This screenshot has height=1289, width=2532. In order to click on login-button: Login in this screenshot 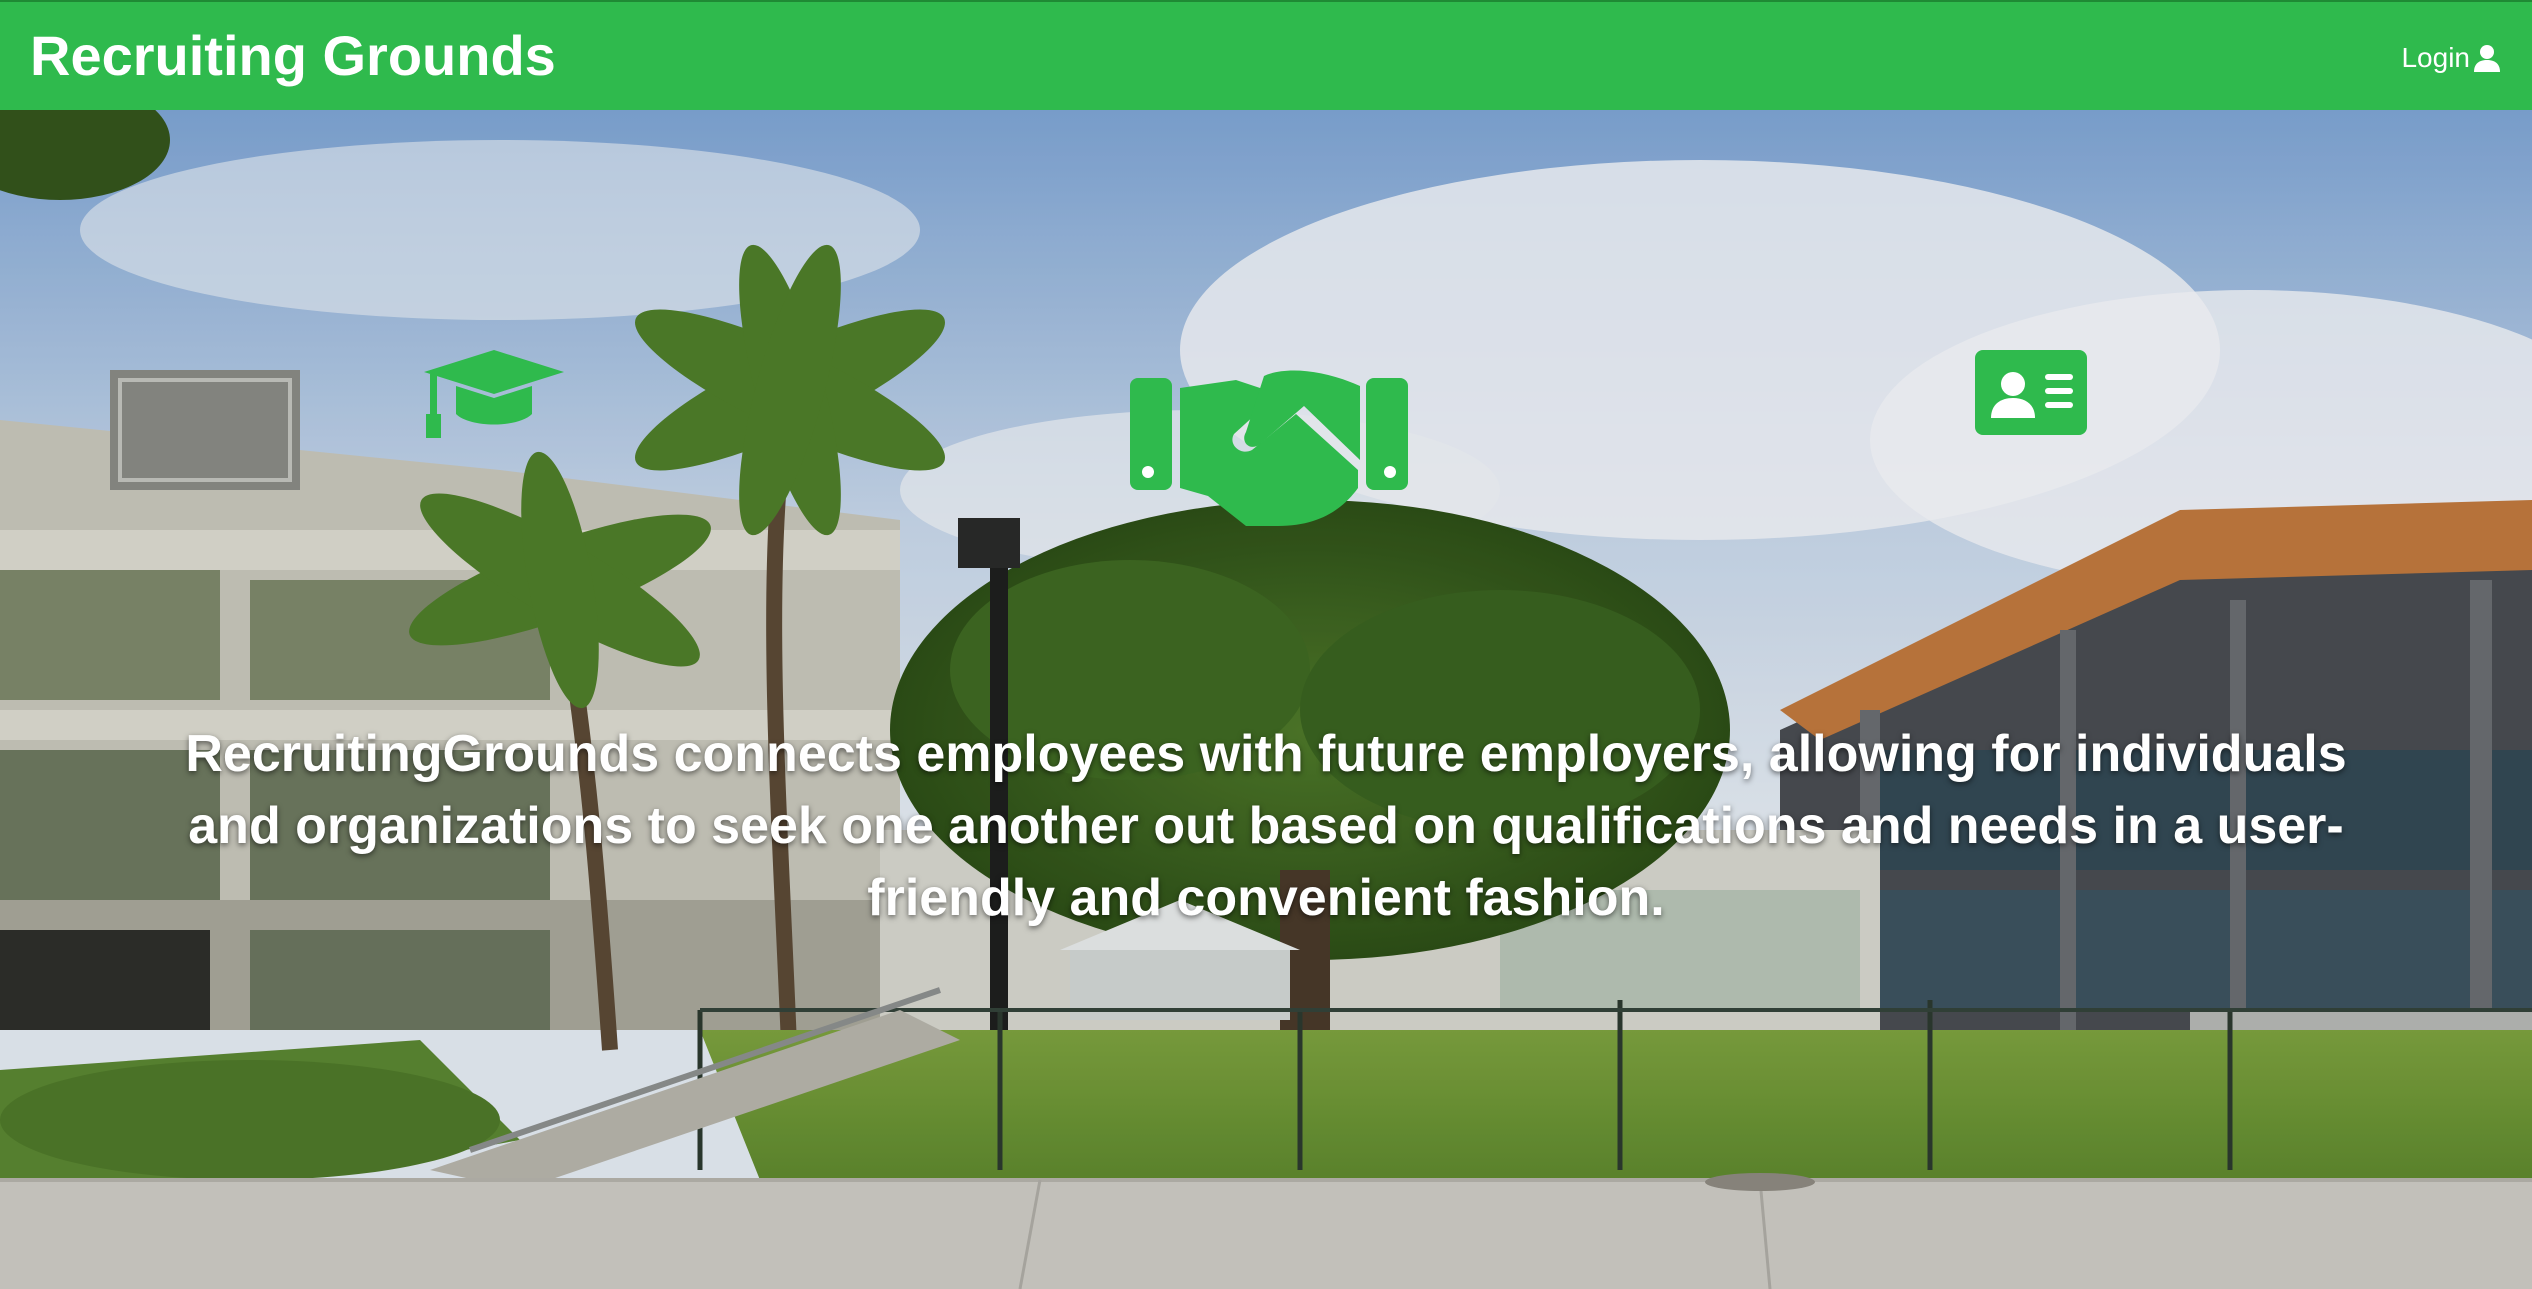, I will do `click(2451, 58)`.